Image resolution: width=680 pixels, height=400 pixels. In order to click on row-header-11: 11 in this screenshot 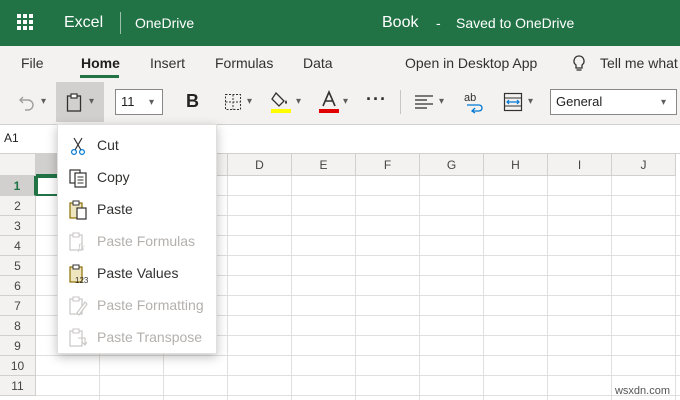, I will do `click(18, 386)`.